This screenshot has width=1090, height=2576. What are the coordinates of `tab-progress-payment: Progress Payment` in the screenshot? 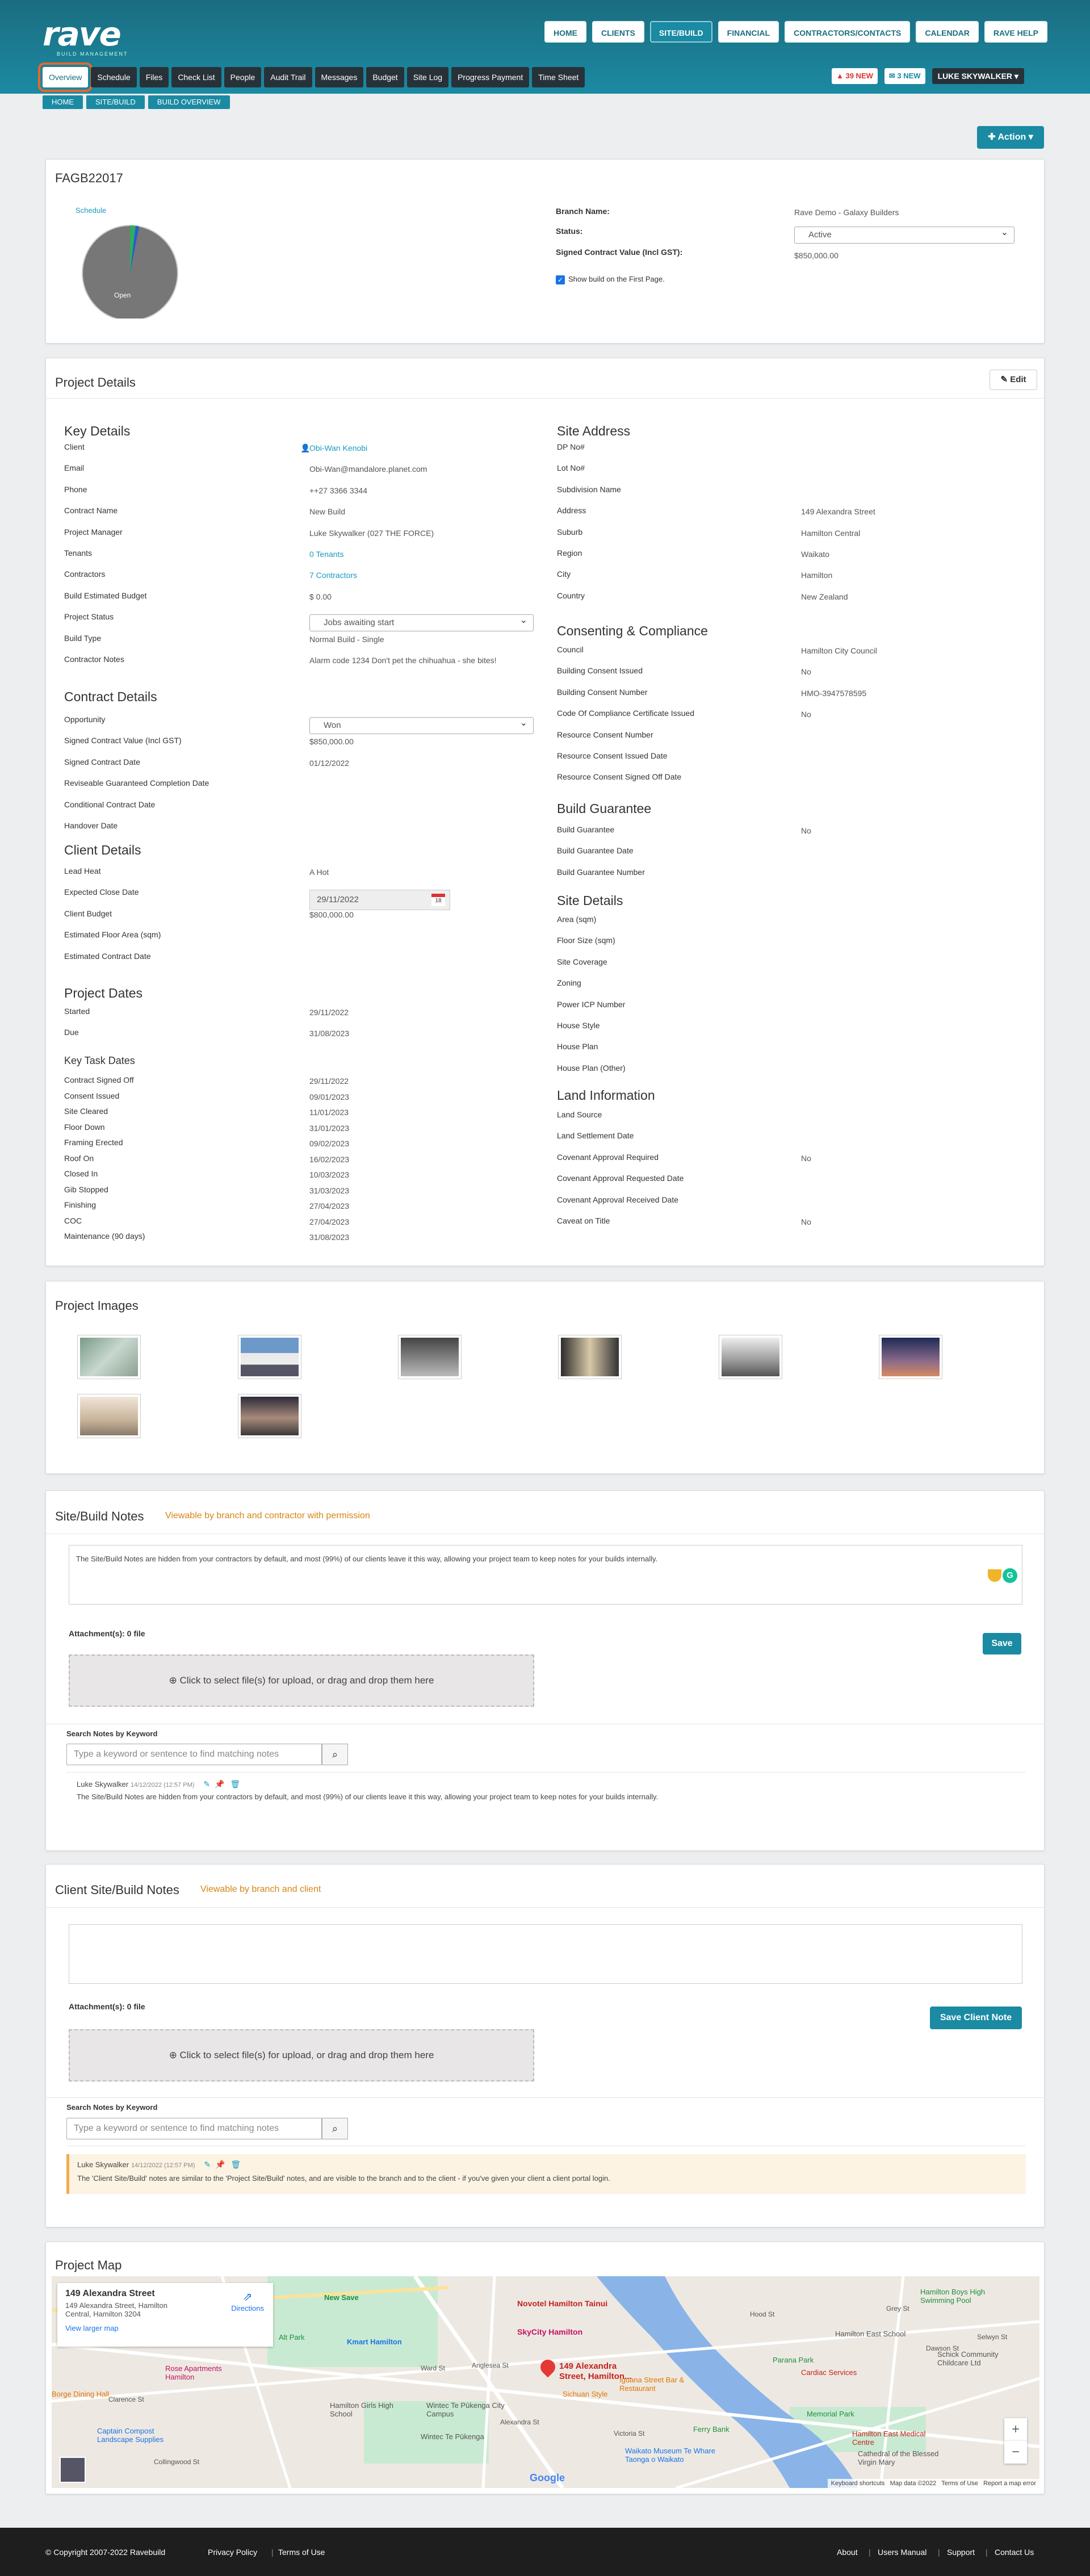 It's located at (491, 77).